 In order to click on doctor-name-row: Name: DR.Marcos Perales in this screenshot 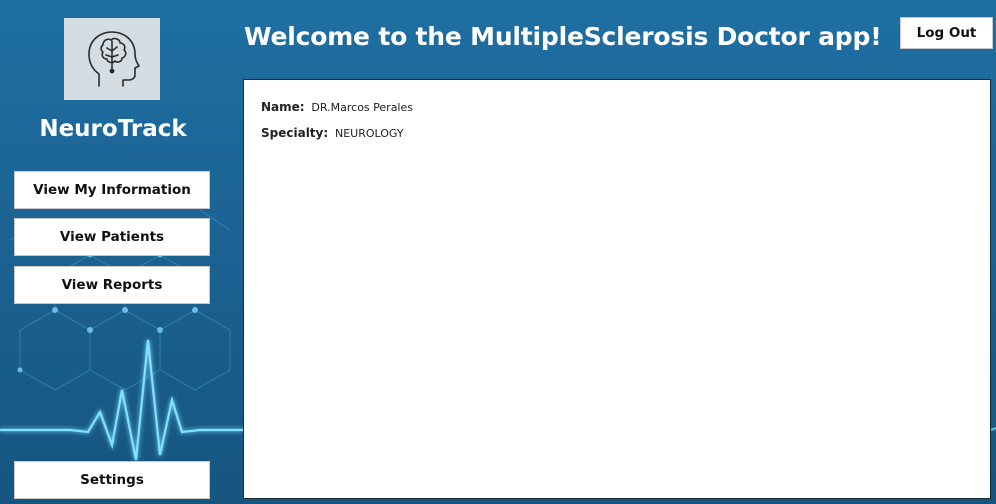, I will do `click(337, 107)`.